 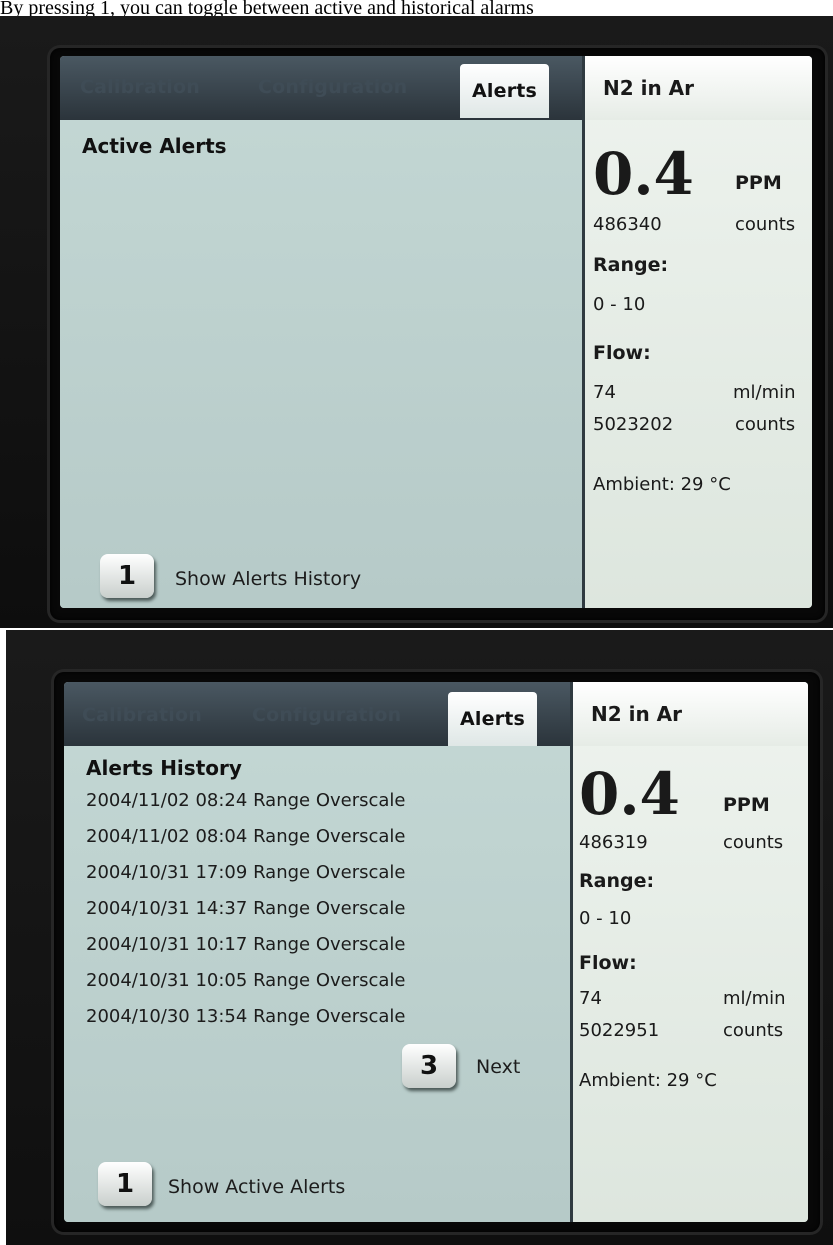 What do you see at coordinates (429, 1066) in the screenshot?
I see `key-3-button: 3` at bounding box center [429, 1066].